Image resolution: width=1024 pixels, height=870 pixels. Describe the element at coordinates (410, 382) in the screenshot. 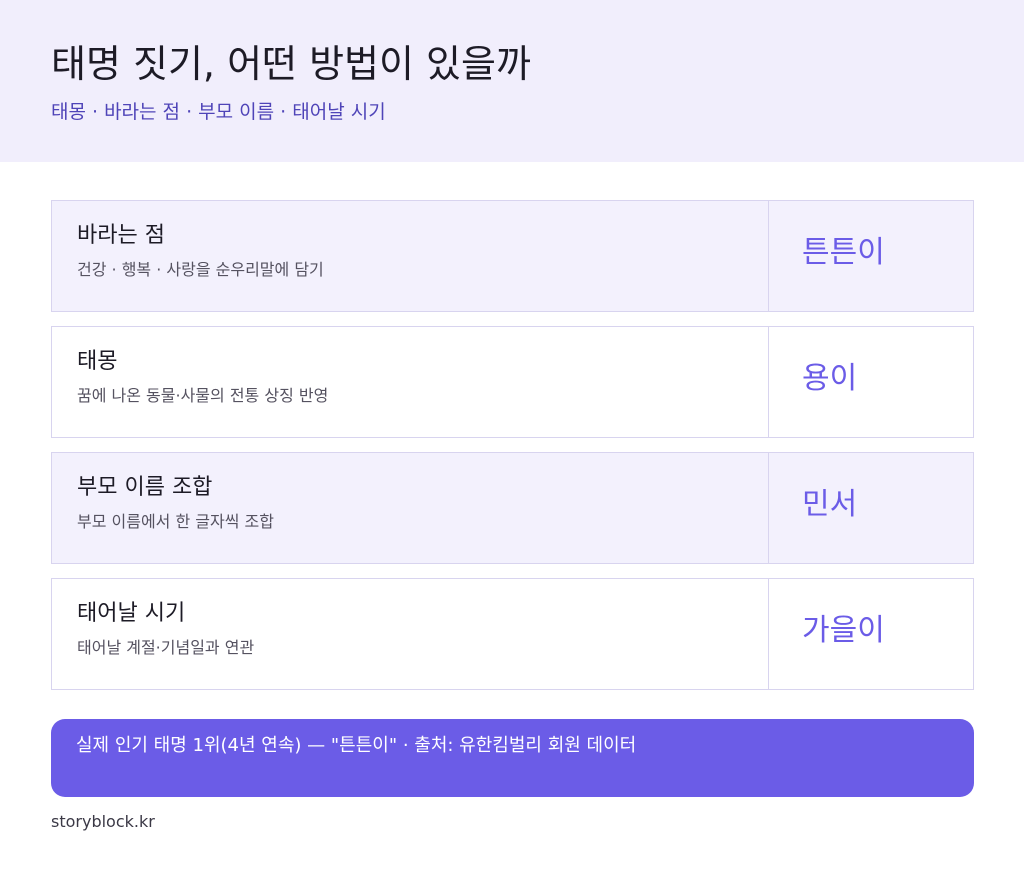

I see `method-row-main: 태몽 꿈에 나온 동물·사물의 전통 상징 반영` at that location.